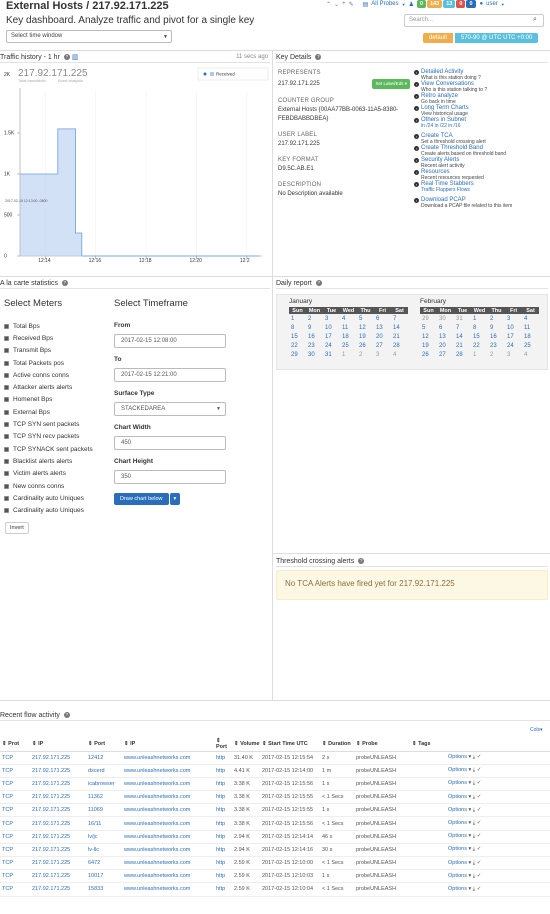  What do you see at coordinates (170, 375) in the screenshot?
I see `to-input: 2017-02-15 12:21:00` at bounding box center [170, 375].